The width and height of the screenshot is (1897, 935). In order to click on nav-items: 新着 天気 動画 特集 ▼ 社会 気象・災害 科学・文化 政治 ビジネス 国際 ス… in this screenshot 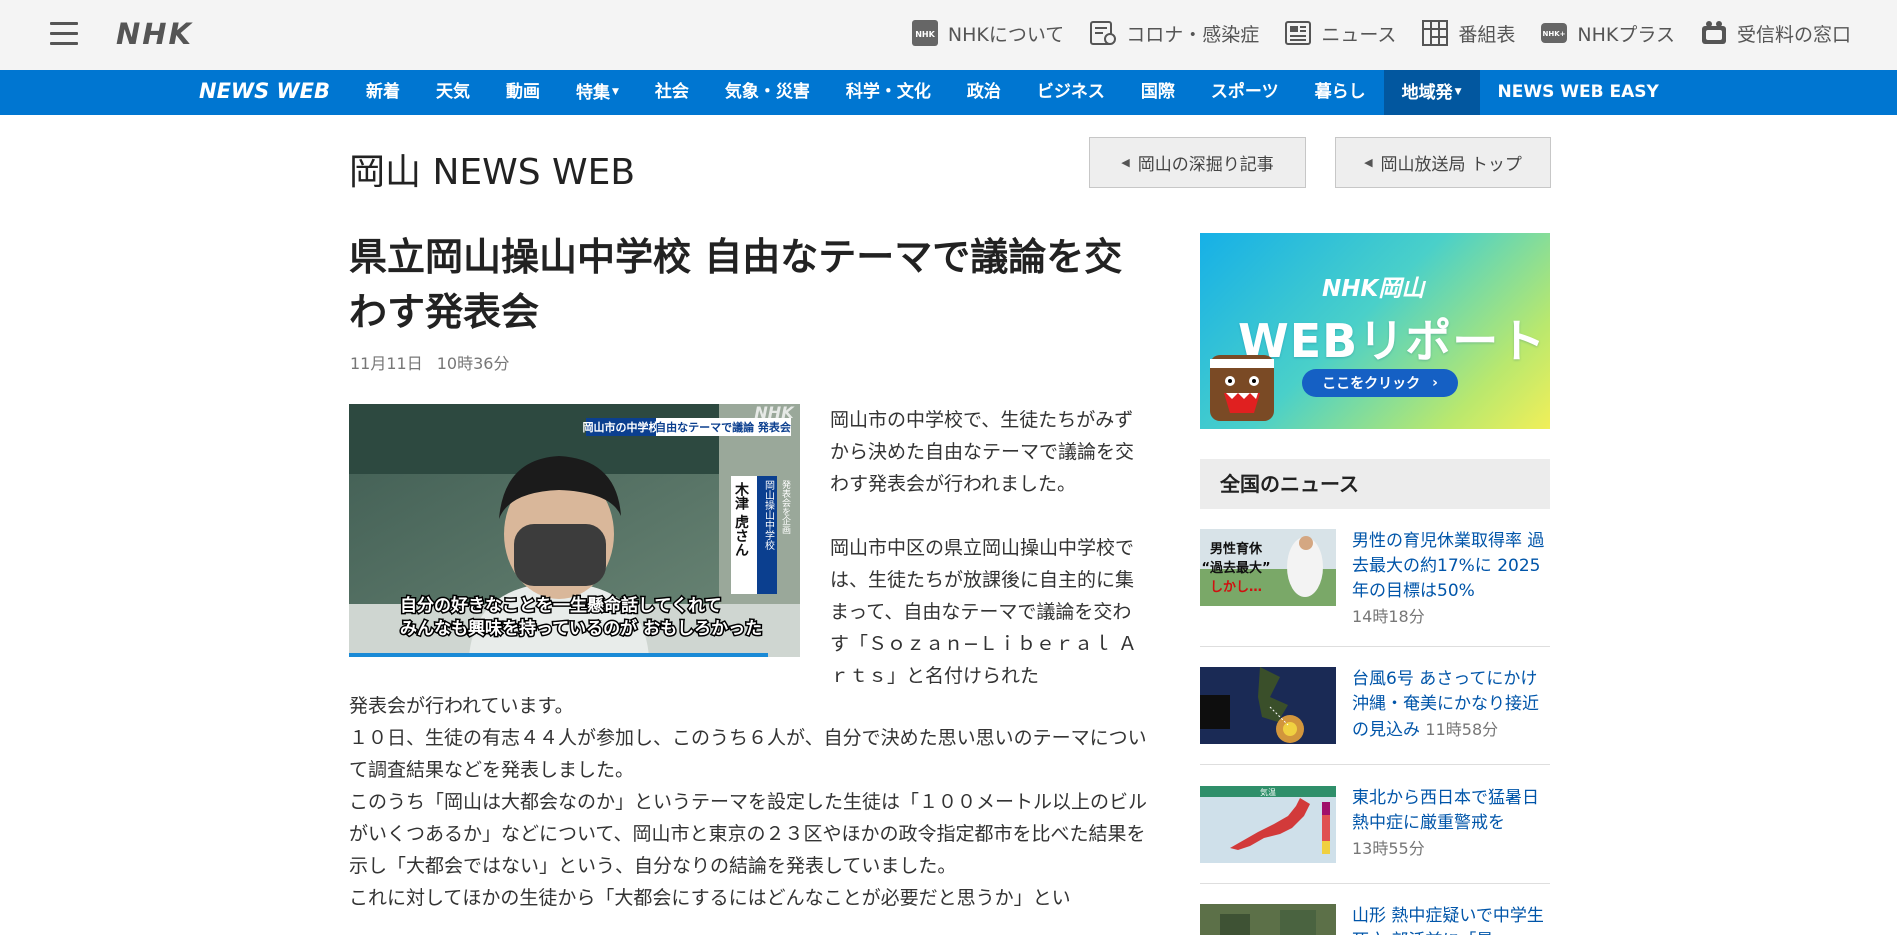, I will do `click(1012, 92)`.